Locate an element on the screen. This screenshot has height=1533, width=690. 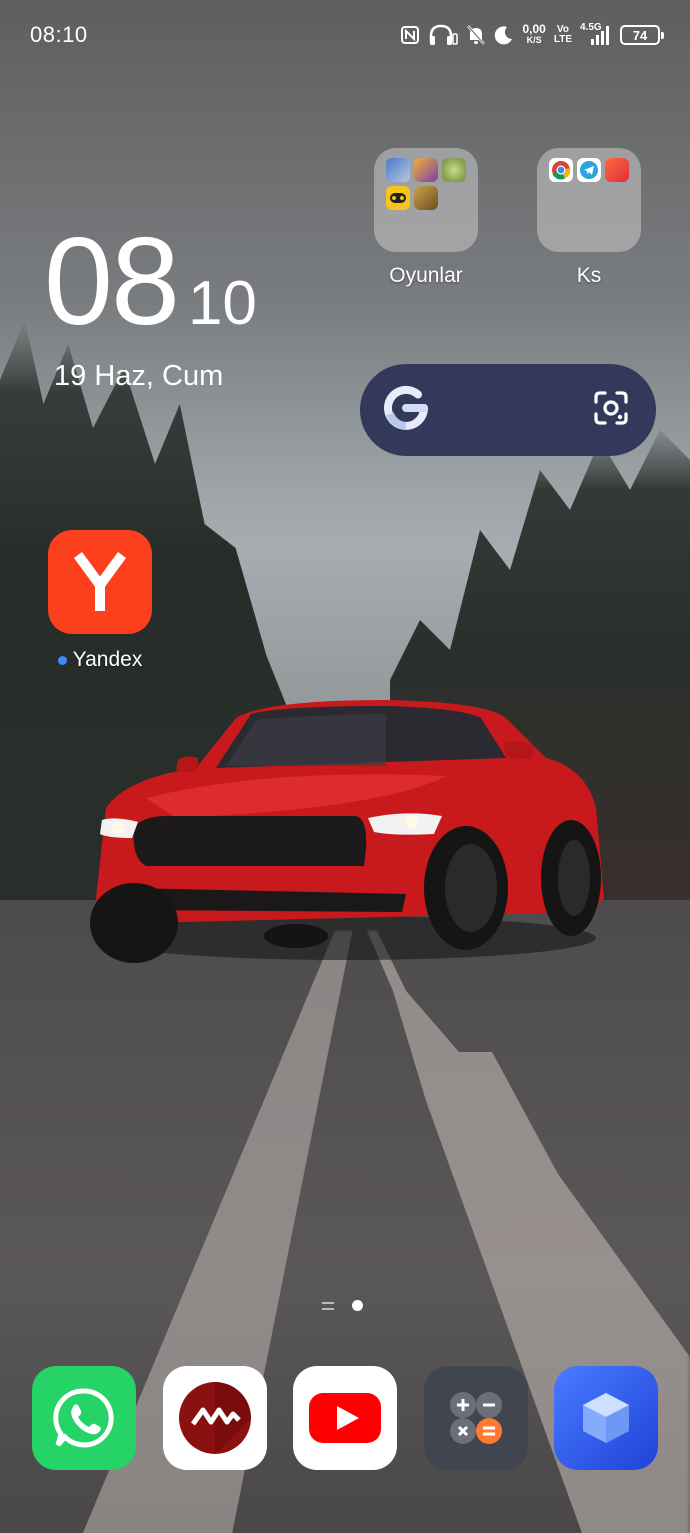
app-yandex: Yandex is located at coordinates (100, 601).